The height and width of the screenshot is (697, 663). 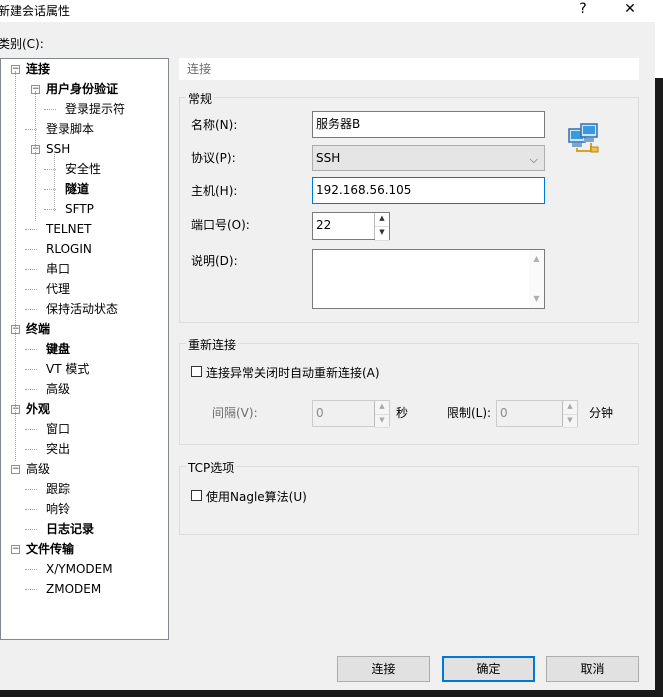 I want to click on port-spinner: ▲ ▼, so click(x=381, y=227).